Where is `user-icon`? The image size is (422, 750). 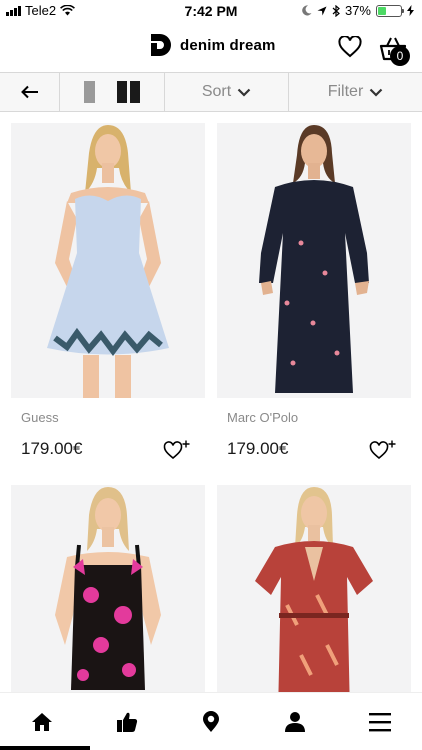 user-icon is located at coordinates (295, 721).